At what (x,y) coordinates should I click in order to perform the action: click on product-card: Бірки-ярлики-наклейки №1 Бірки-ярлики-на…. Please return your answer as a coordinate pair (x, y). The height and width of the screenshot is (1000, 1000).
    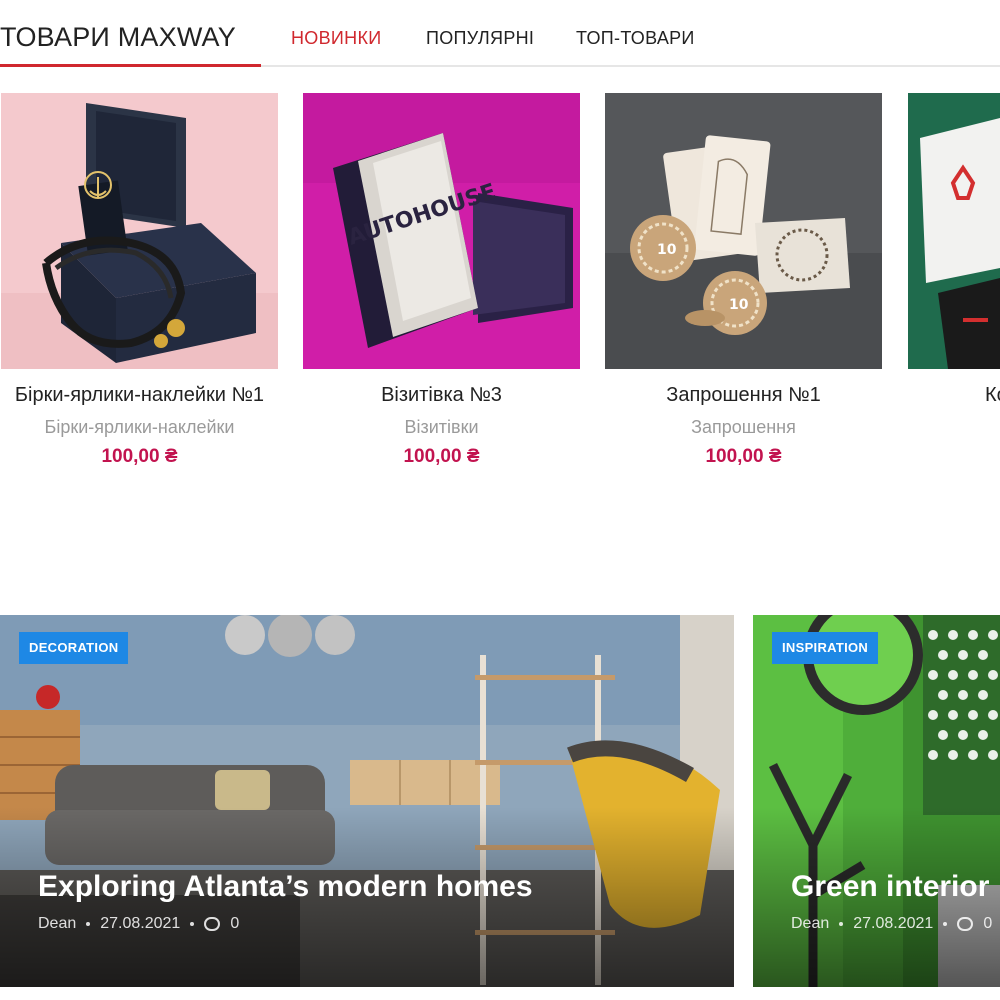
    Looking at the image, I should click on (139, 280).